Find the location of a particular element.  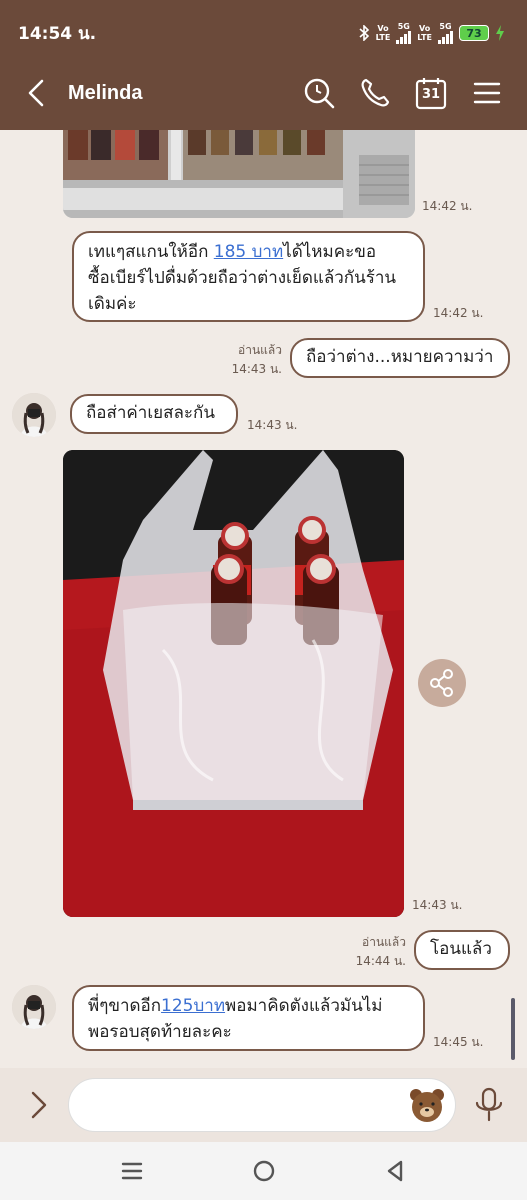

message-line: พอรอบสุดท้ายละคะ is located at coordinates (160, 1032).